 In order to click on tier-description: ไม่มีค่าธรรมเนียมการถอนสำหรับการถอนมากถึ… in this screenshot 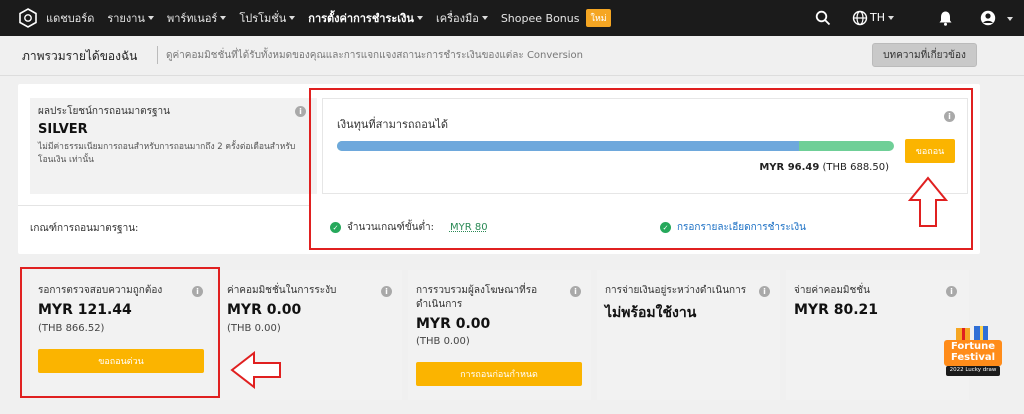, I will do `click(167, 153)`.